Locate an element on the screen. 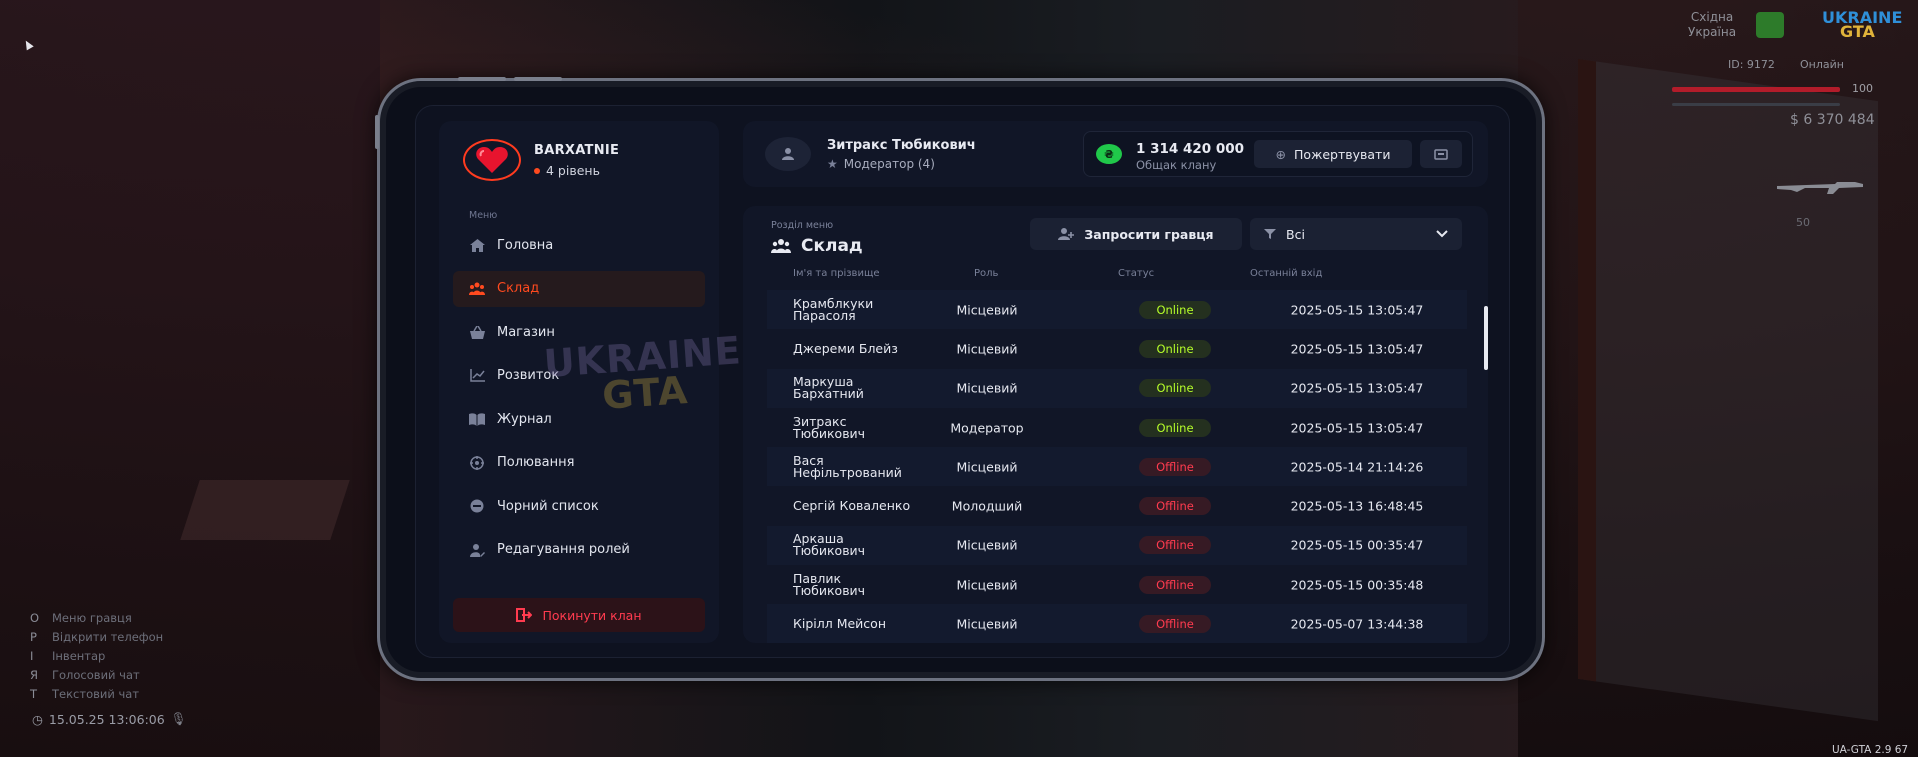 This screenshot has width=1918, height=757. donate-button: ⊕ Пожертвувати is located at coordinates (1333, 154).